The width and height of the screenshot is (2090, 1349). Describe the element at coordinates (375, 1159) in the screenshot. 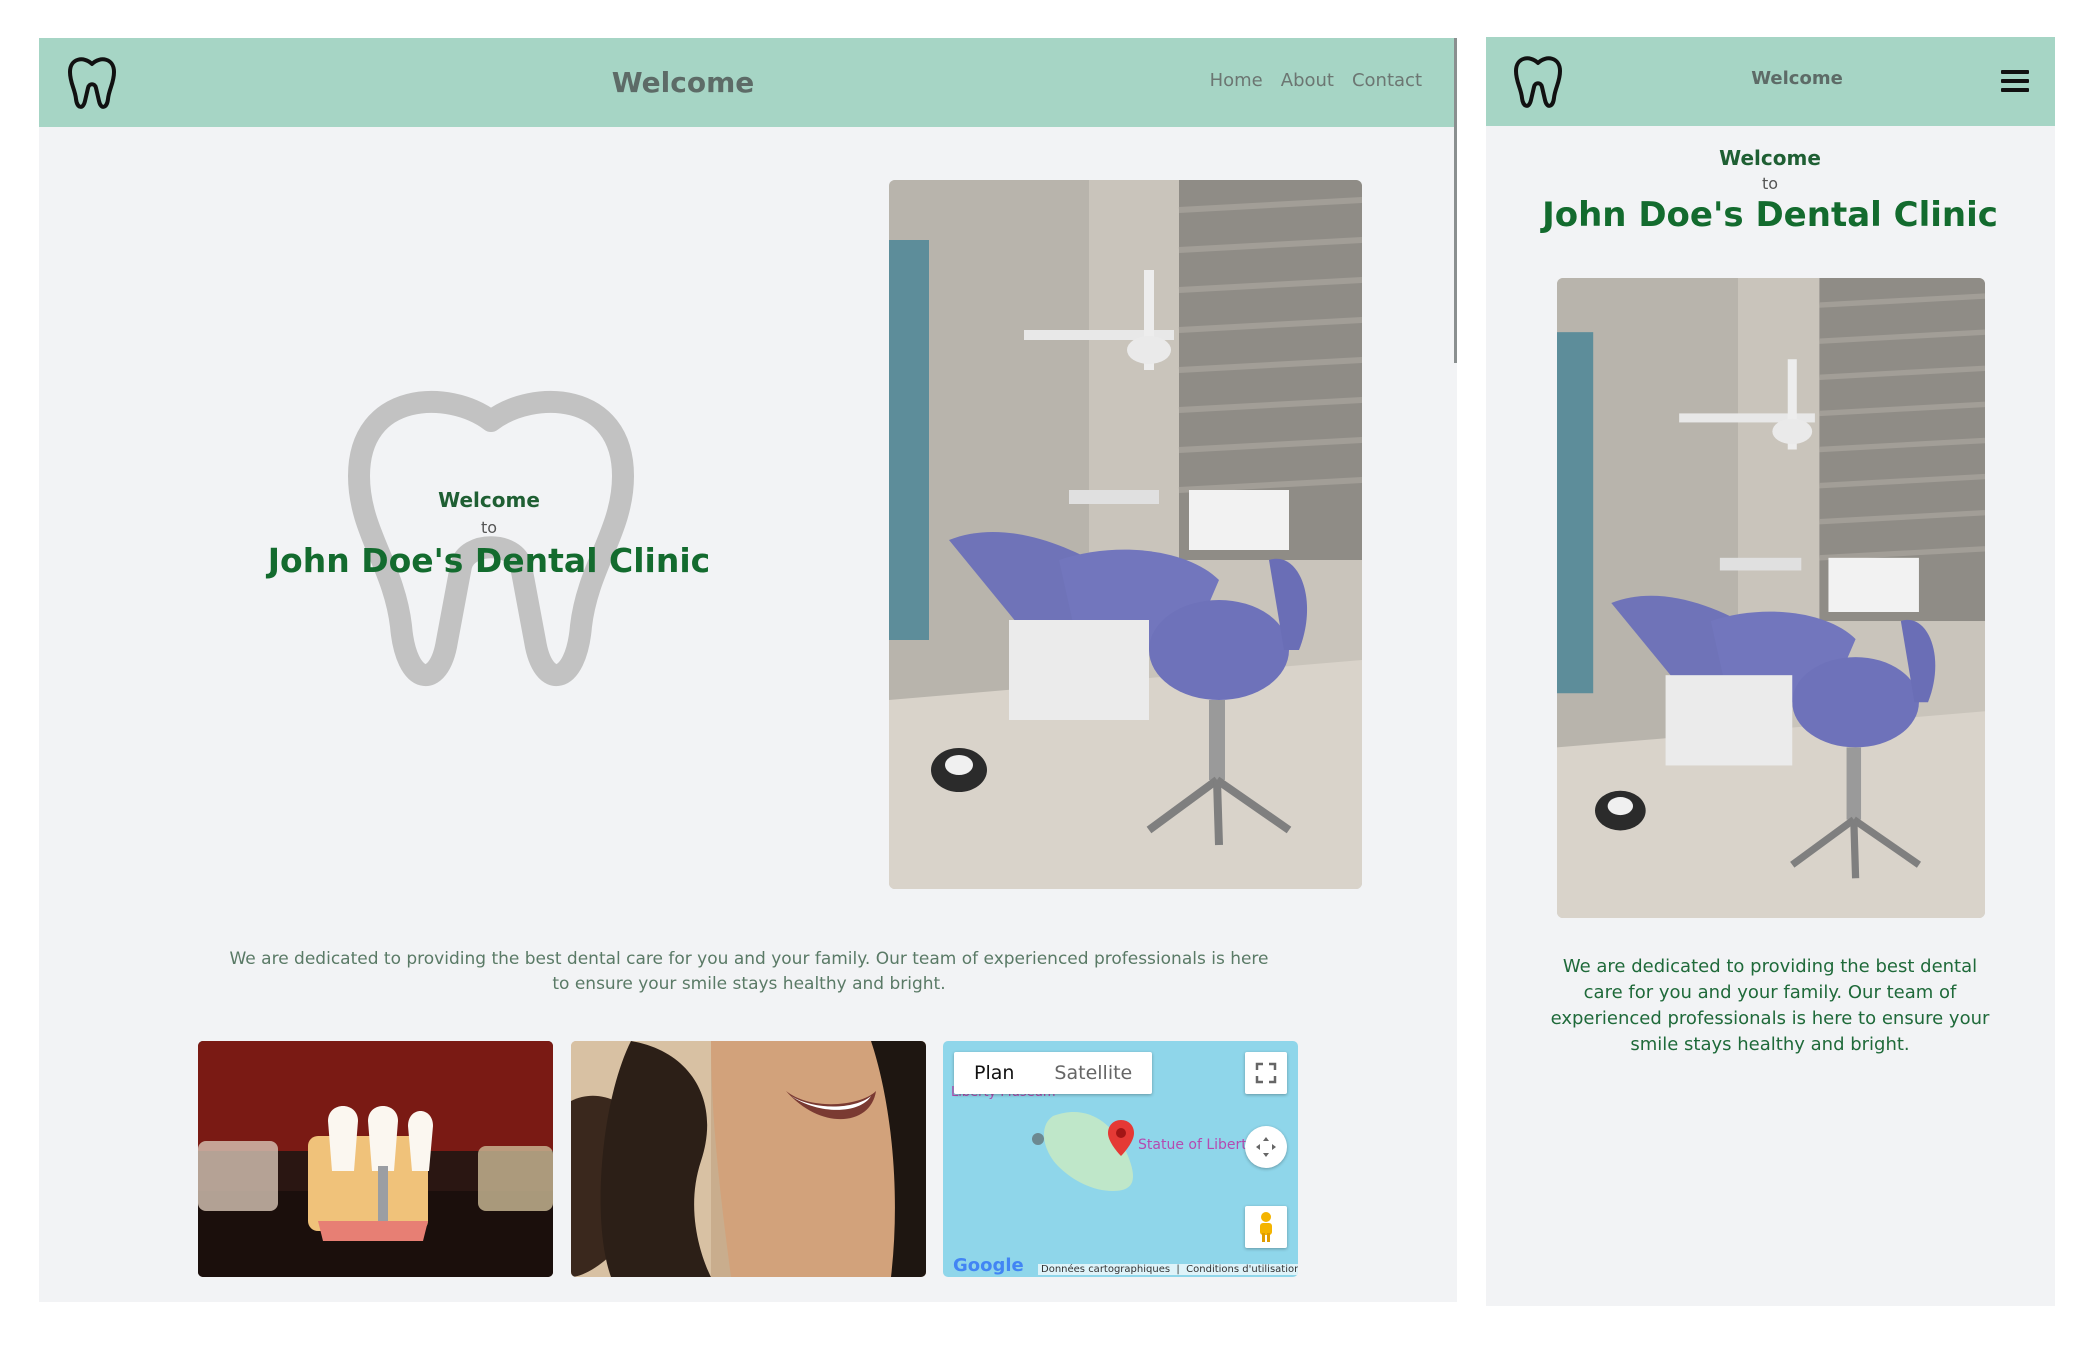

I see `dental-implant-model-photo` at that location.